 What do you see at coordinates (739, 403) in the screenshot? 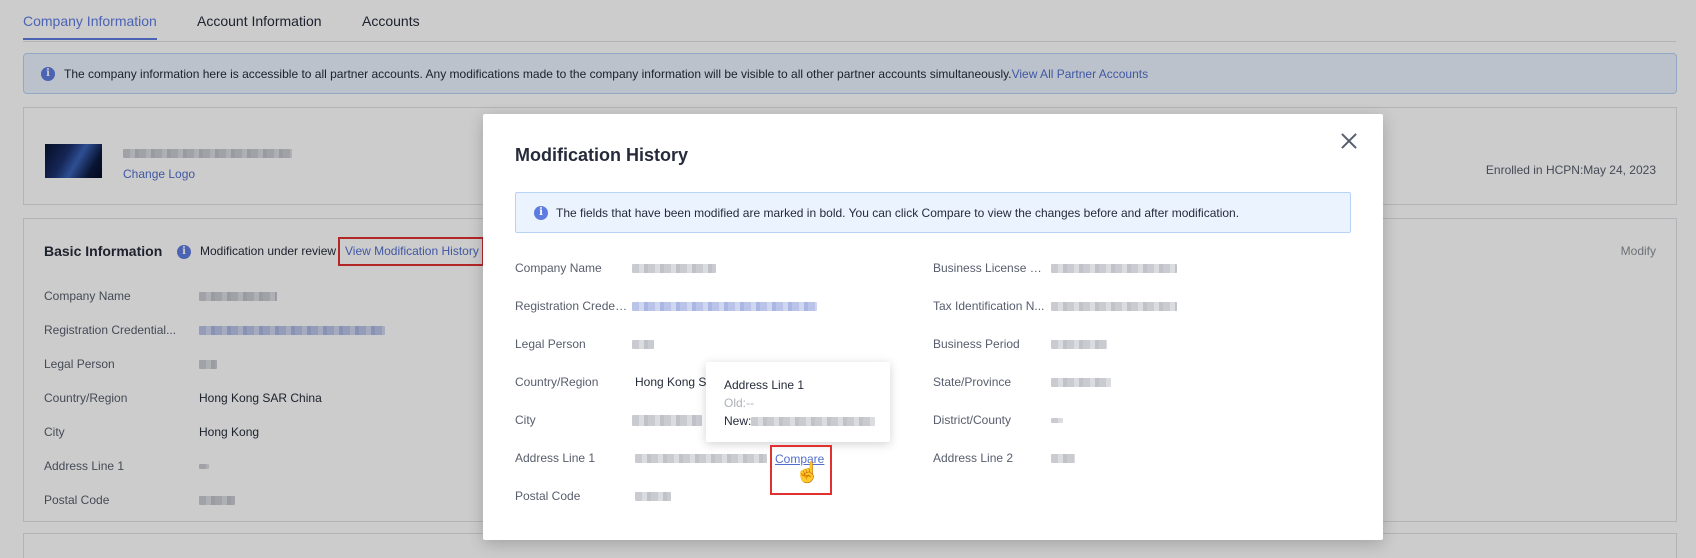
I see `popover-old-value: Old:--` at bounding box center [739, 403].